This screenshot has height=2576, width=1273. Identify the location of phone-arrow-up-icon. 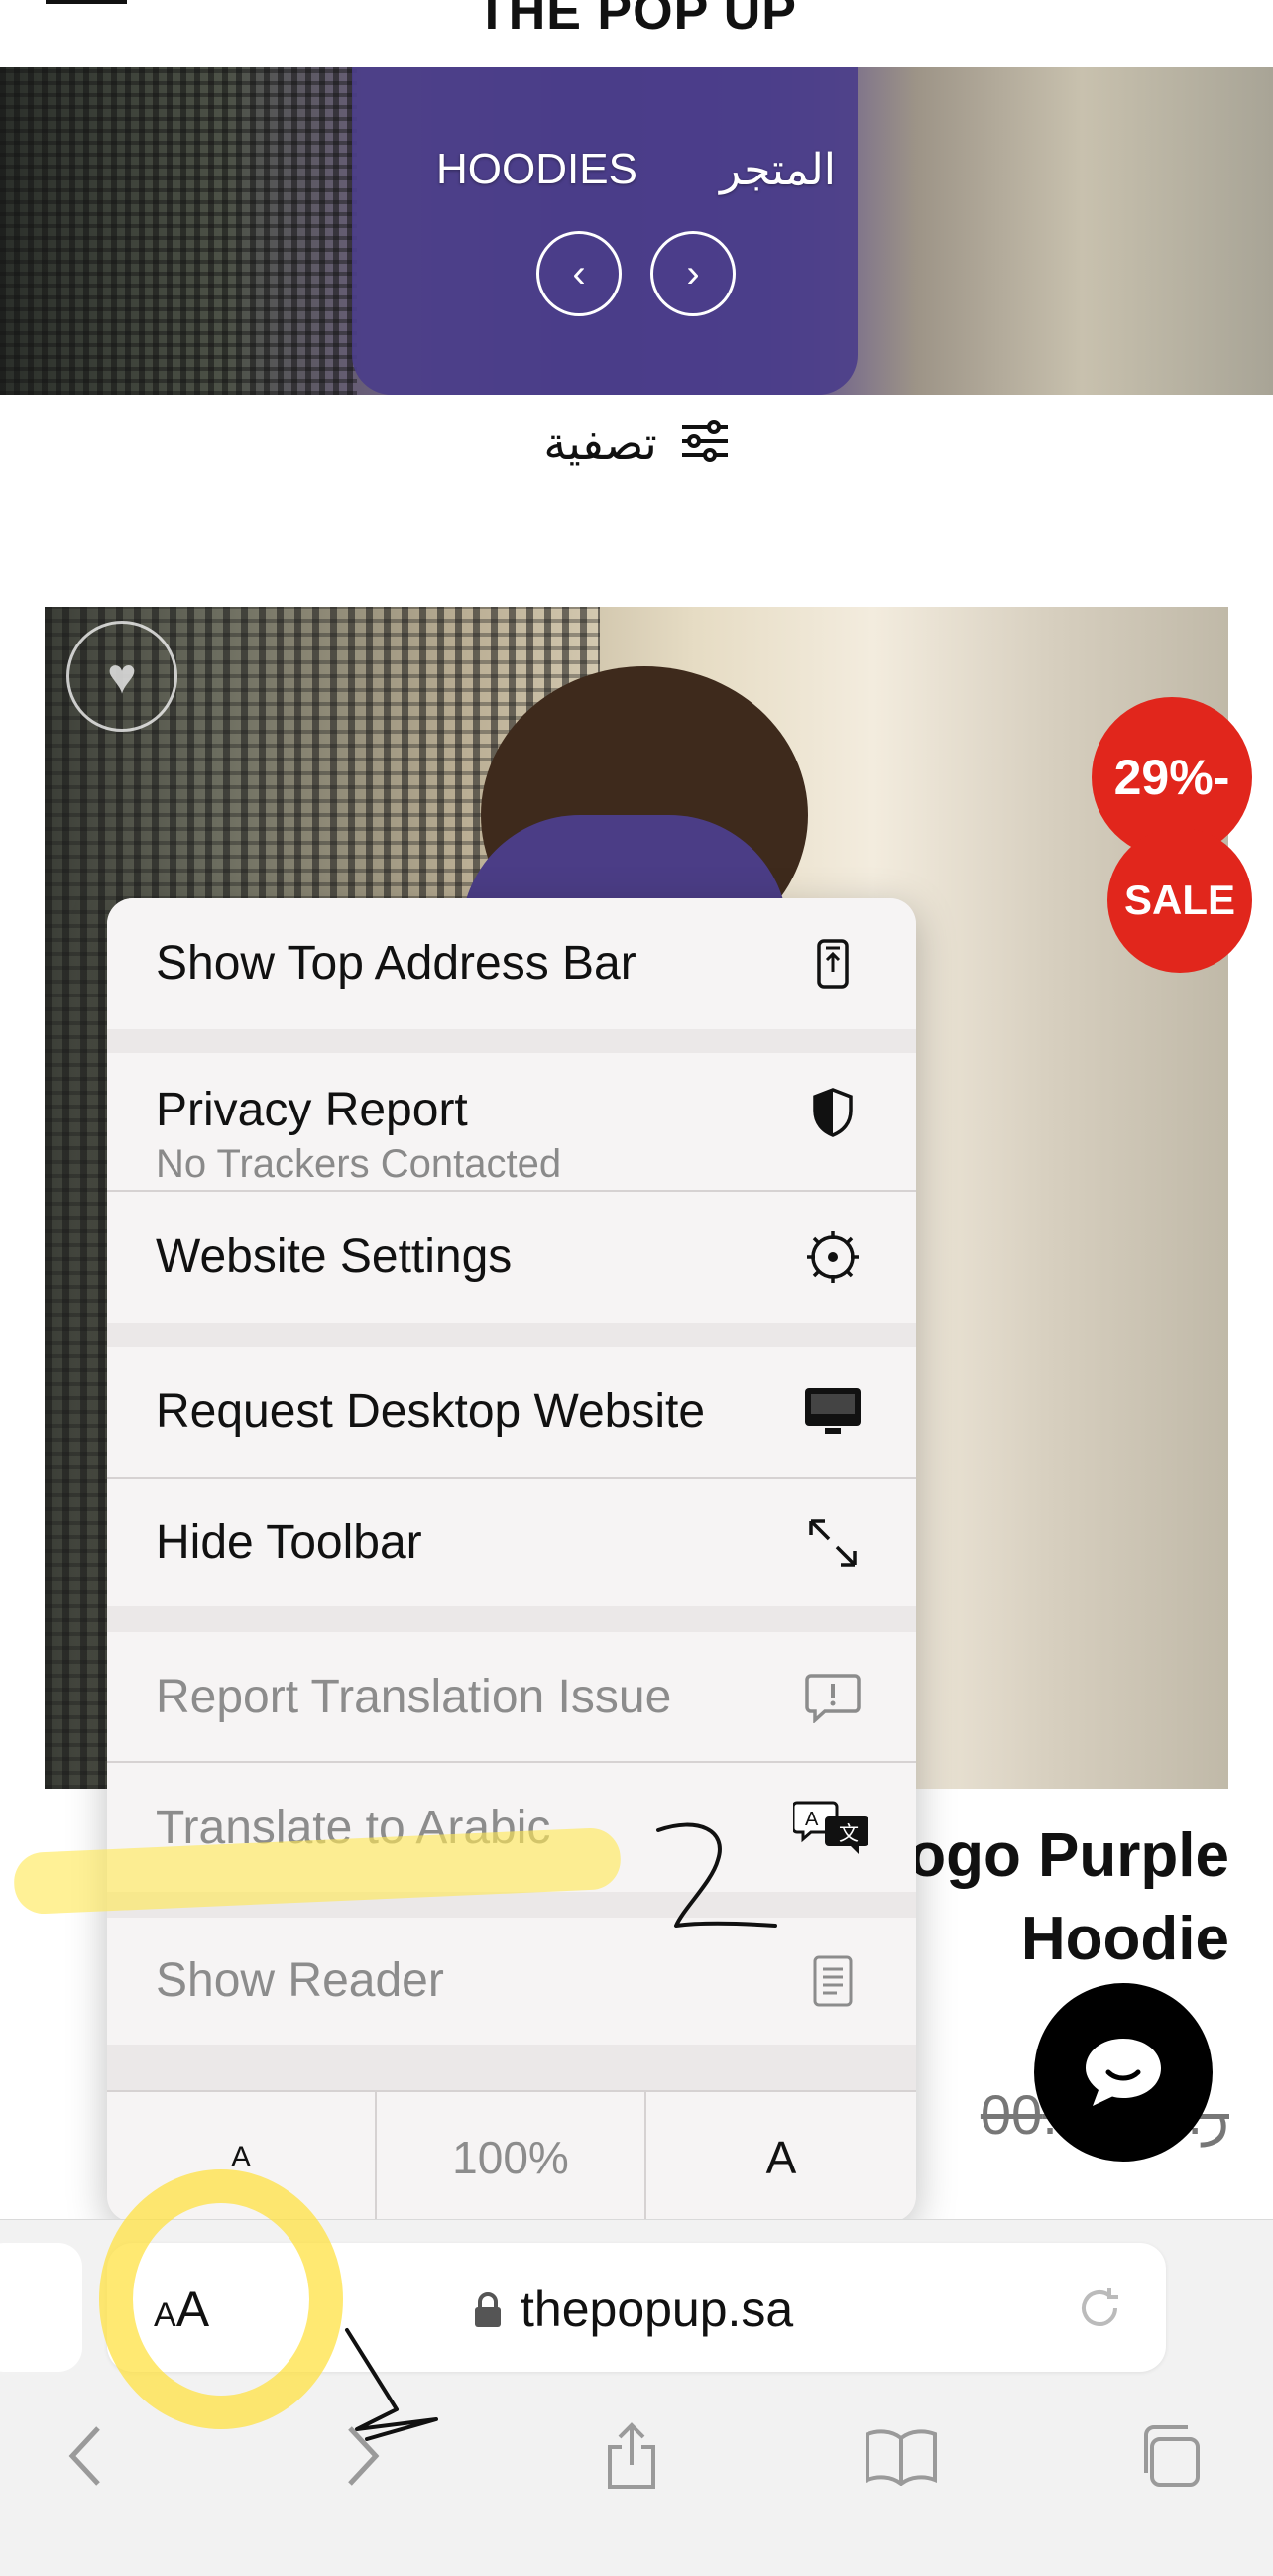
(833, 964).